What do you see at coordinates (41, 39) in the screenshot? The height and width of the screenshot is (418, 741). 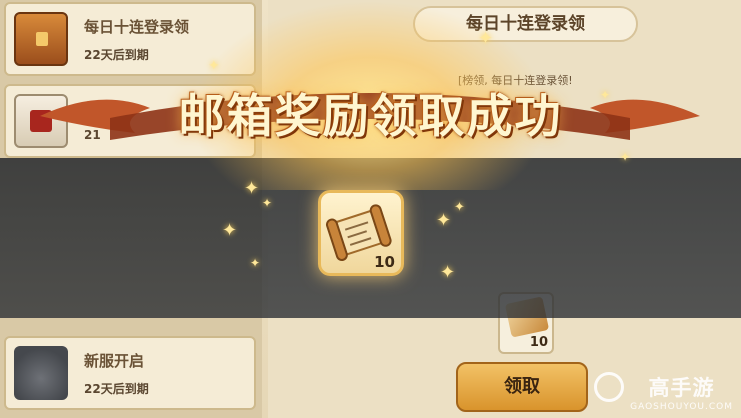 I see `treasure-chest-icon` at bounding box center [41, 39].